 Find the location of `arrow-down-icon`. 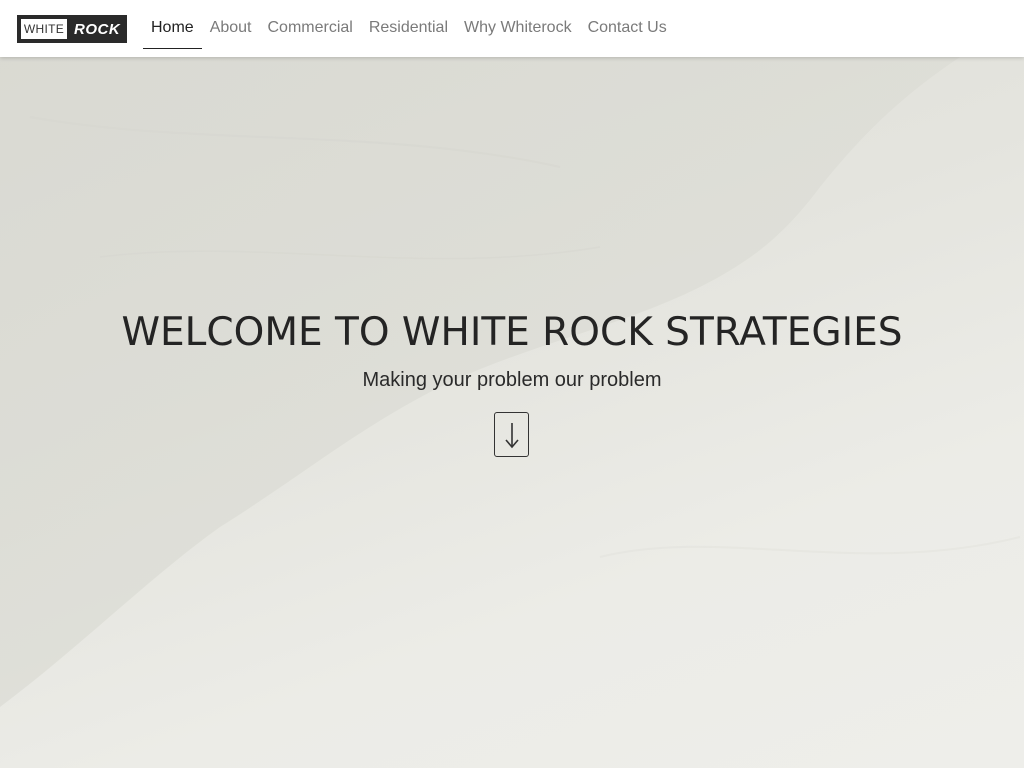

arrow-down-icon is located at coordinates (511, 435).